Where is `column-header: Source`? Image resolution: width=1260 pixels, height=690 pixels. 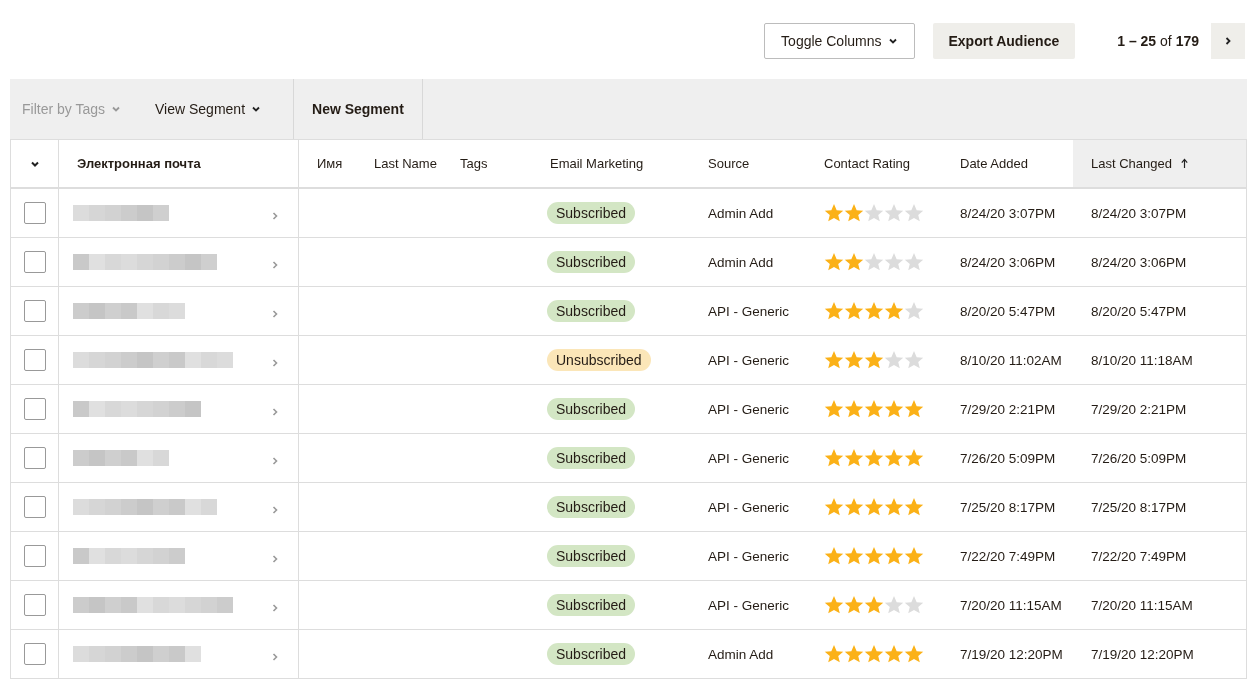
column-header: Source is located at coordinates (748, 163).